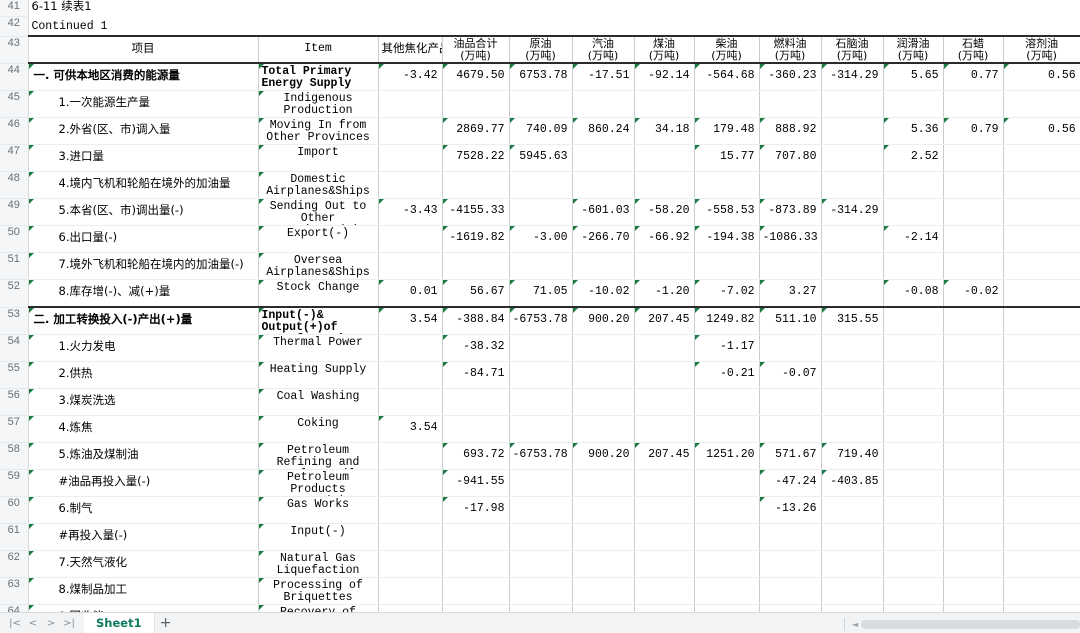 The image size is (1080, 633). Describe the element at coordinates (541, 239) in the screenshot. I see `data-cell: -3.00` at that location.